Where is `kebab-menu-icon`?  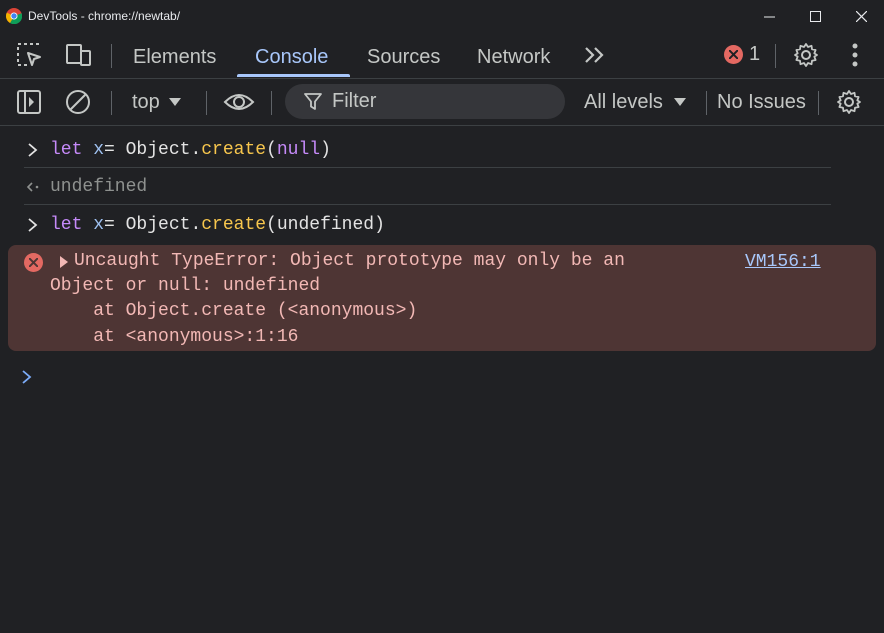 kebab-menu-icon is located at coordinates (855, 55).